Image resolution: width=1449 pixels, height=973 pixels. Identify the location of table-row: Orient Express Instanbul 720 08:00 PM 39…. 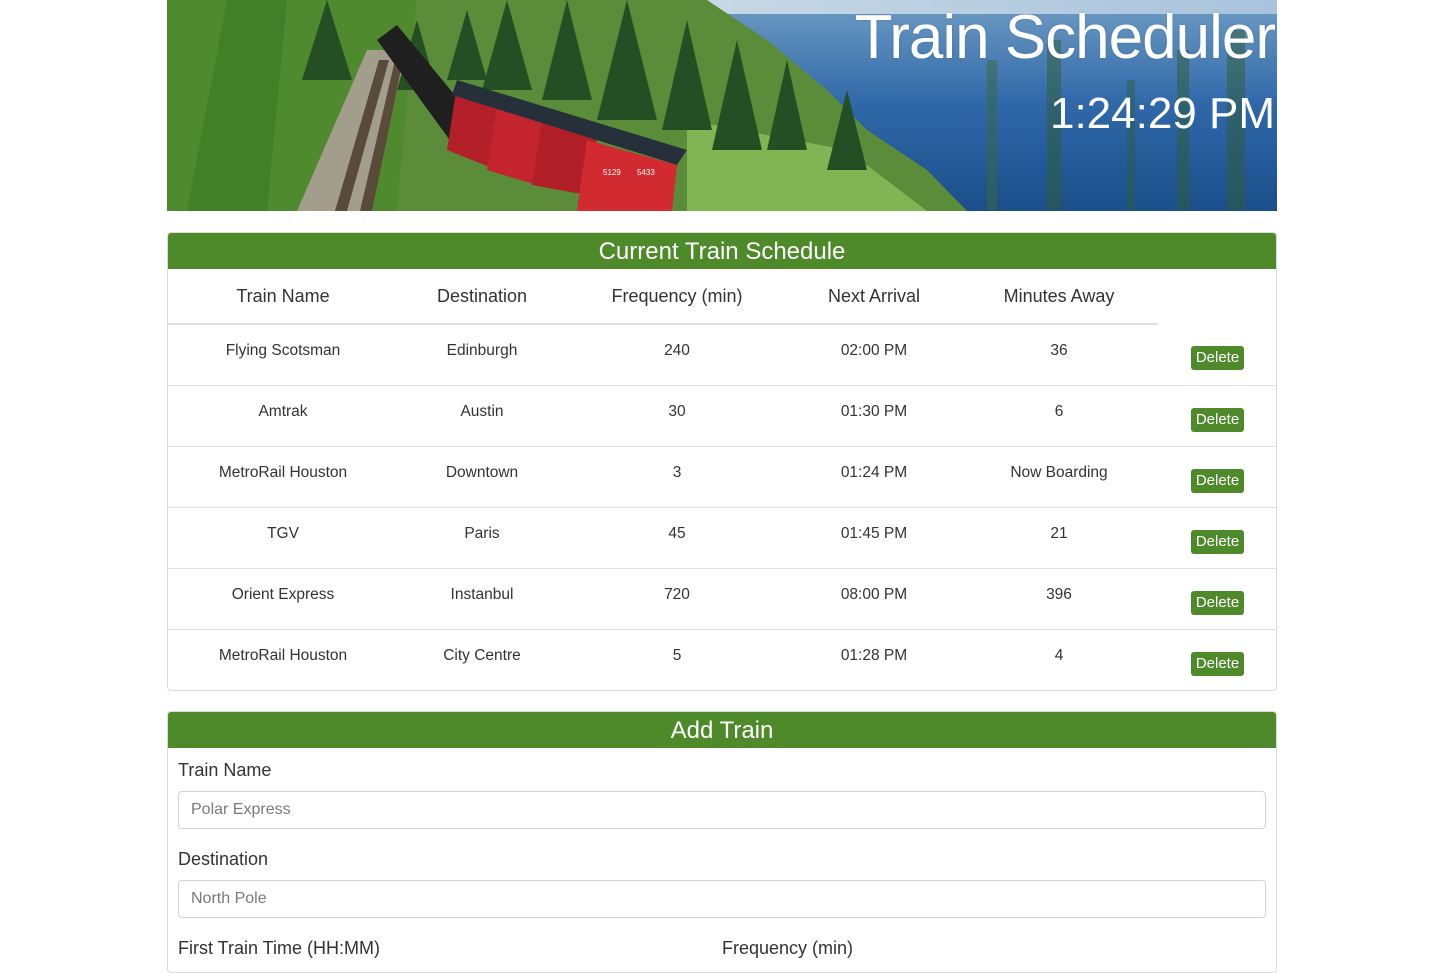
(722, 599).